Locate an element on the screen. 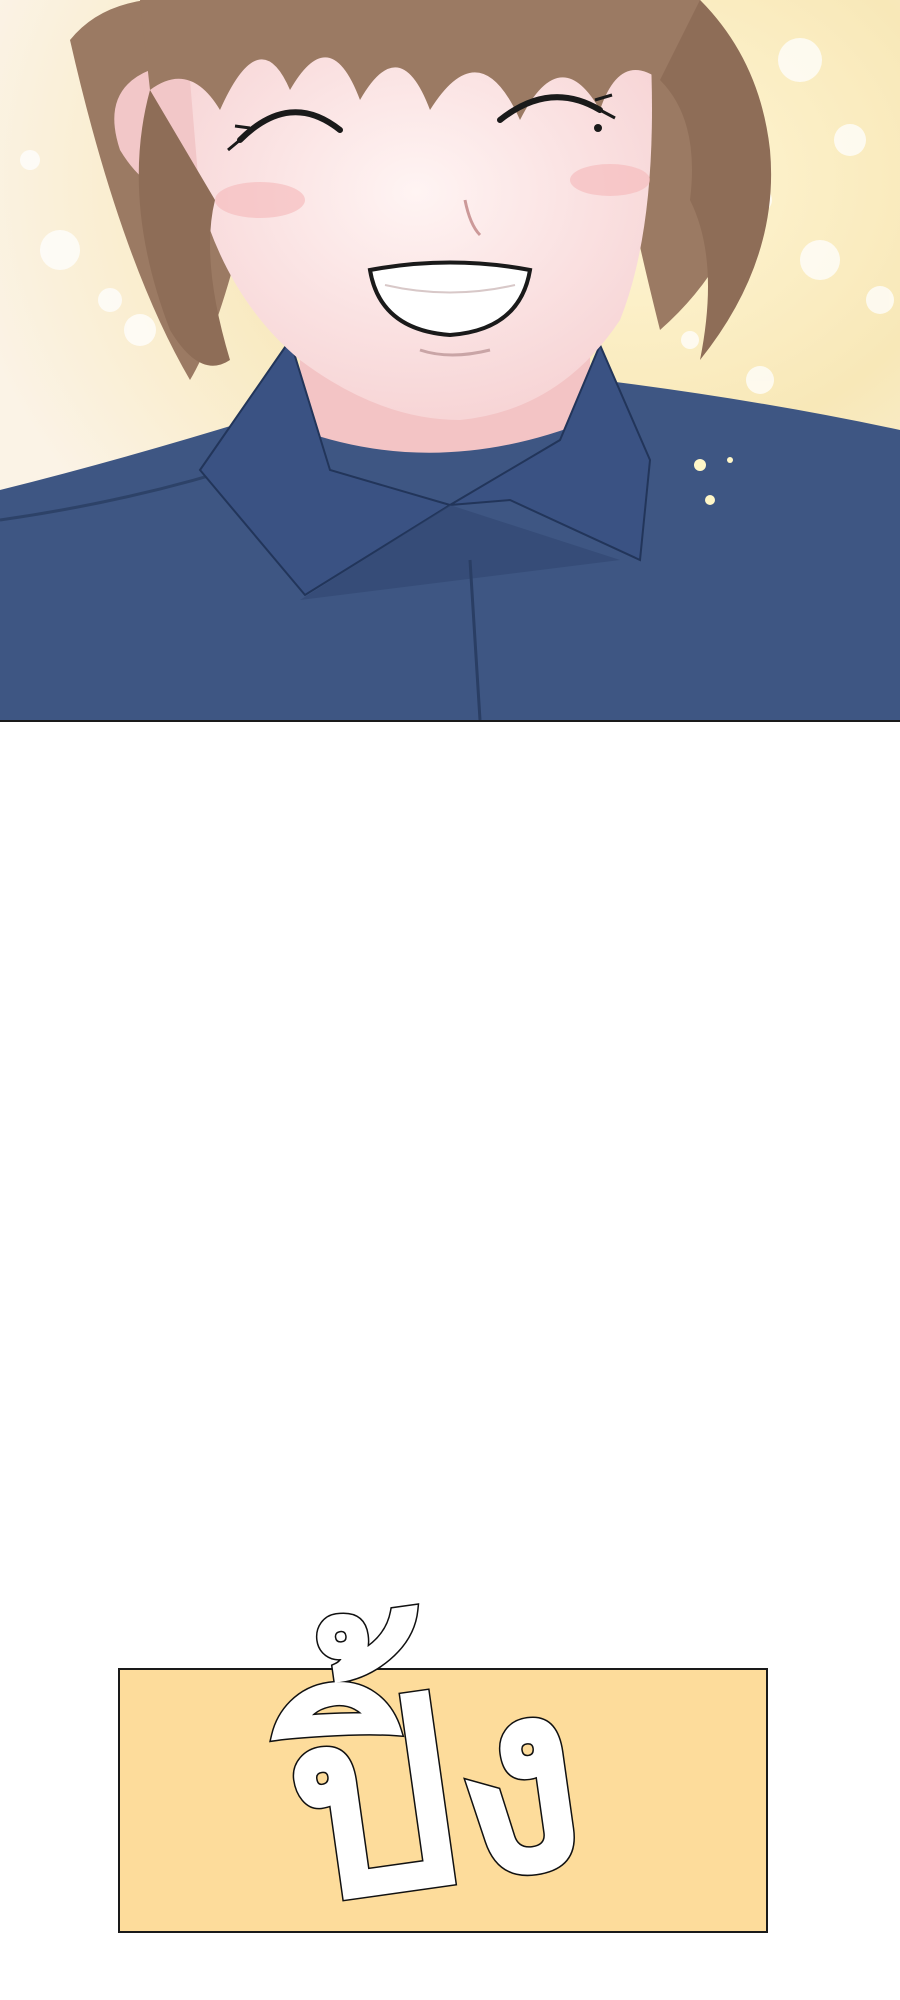 The image size is (900, 2000). sfx-ping-text: ปิ้ง is located at coordinates (426, 1773).